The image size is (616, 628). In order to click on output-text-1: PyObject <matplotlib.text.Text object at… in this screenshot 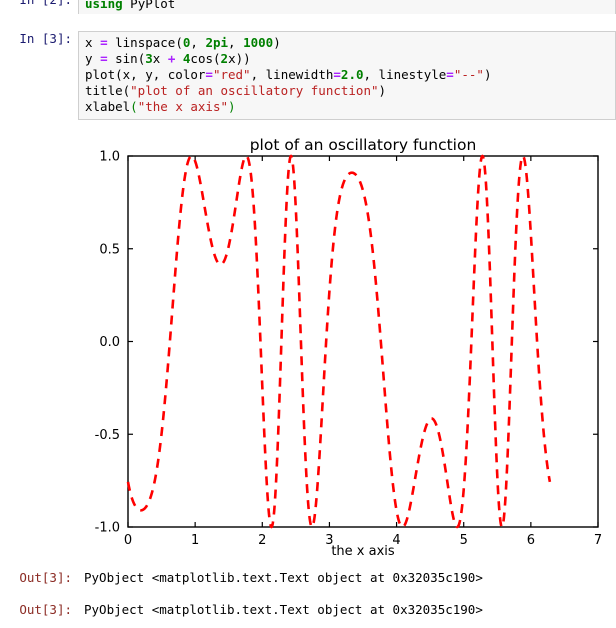, I will do `click(283, 577)`.